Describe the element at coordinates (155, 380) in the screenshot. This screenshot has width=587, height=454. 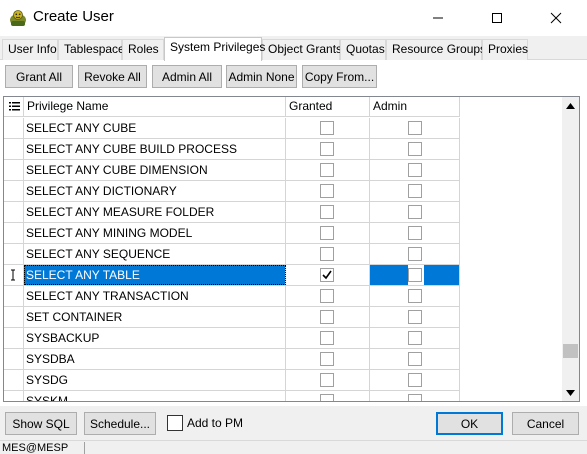
I see `privilege-name-cell: SYSDG` at that location.